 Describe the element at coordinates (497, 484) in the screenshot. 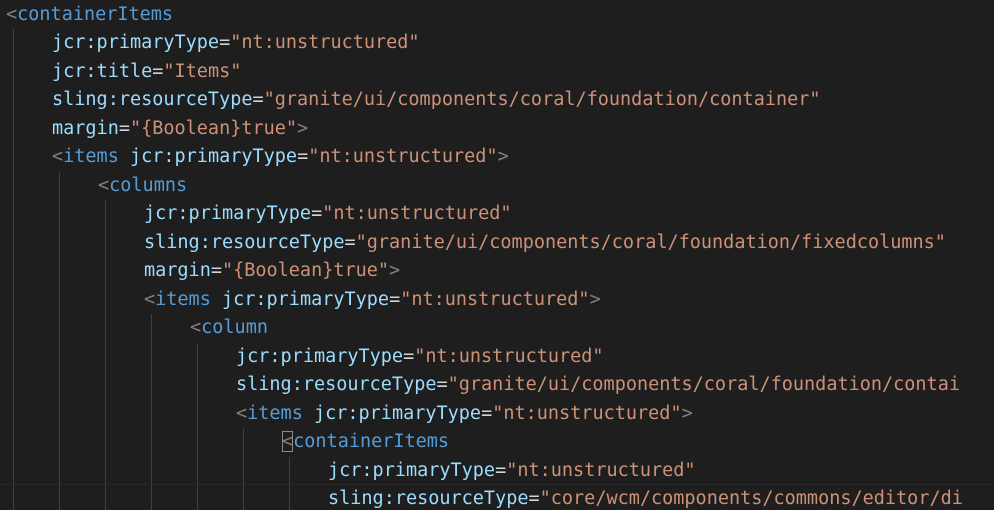

I see `current-line-highlight` at that location.